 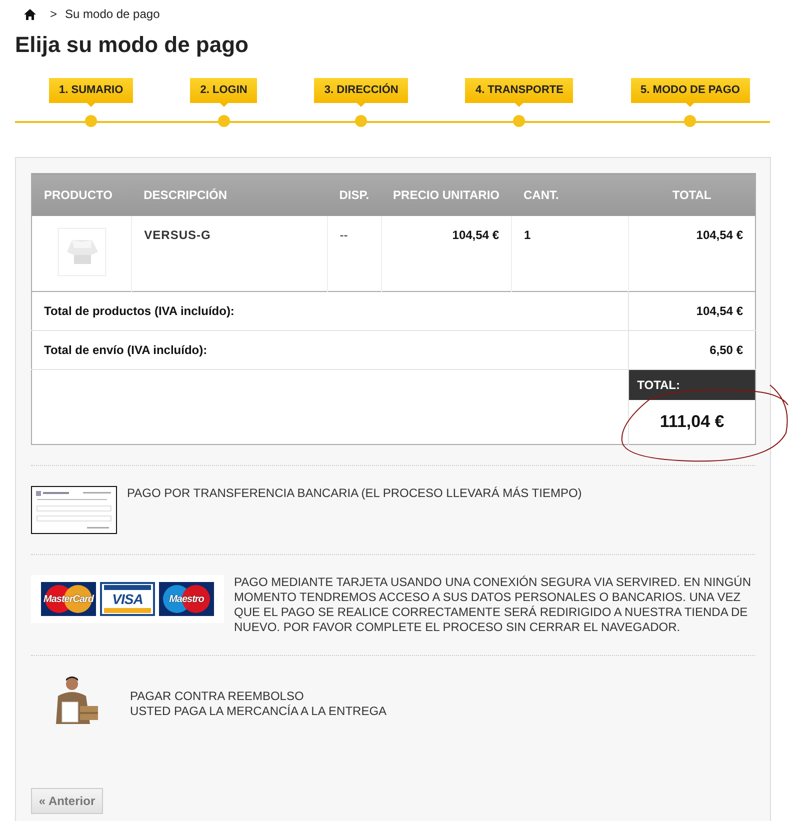 I want to click on table-cell: 1, so click(x=570, y=254).